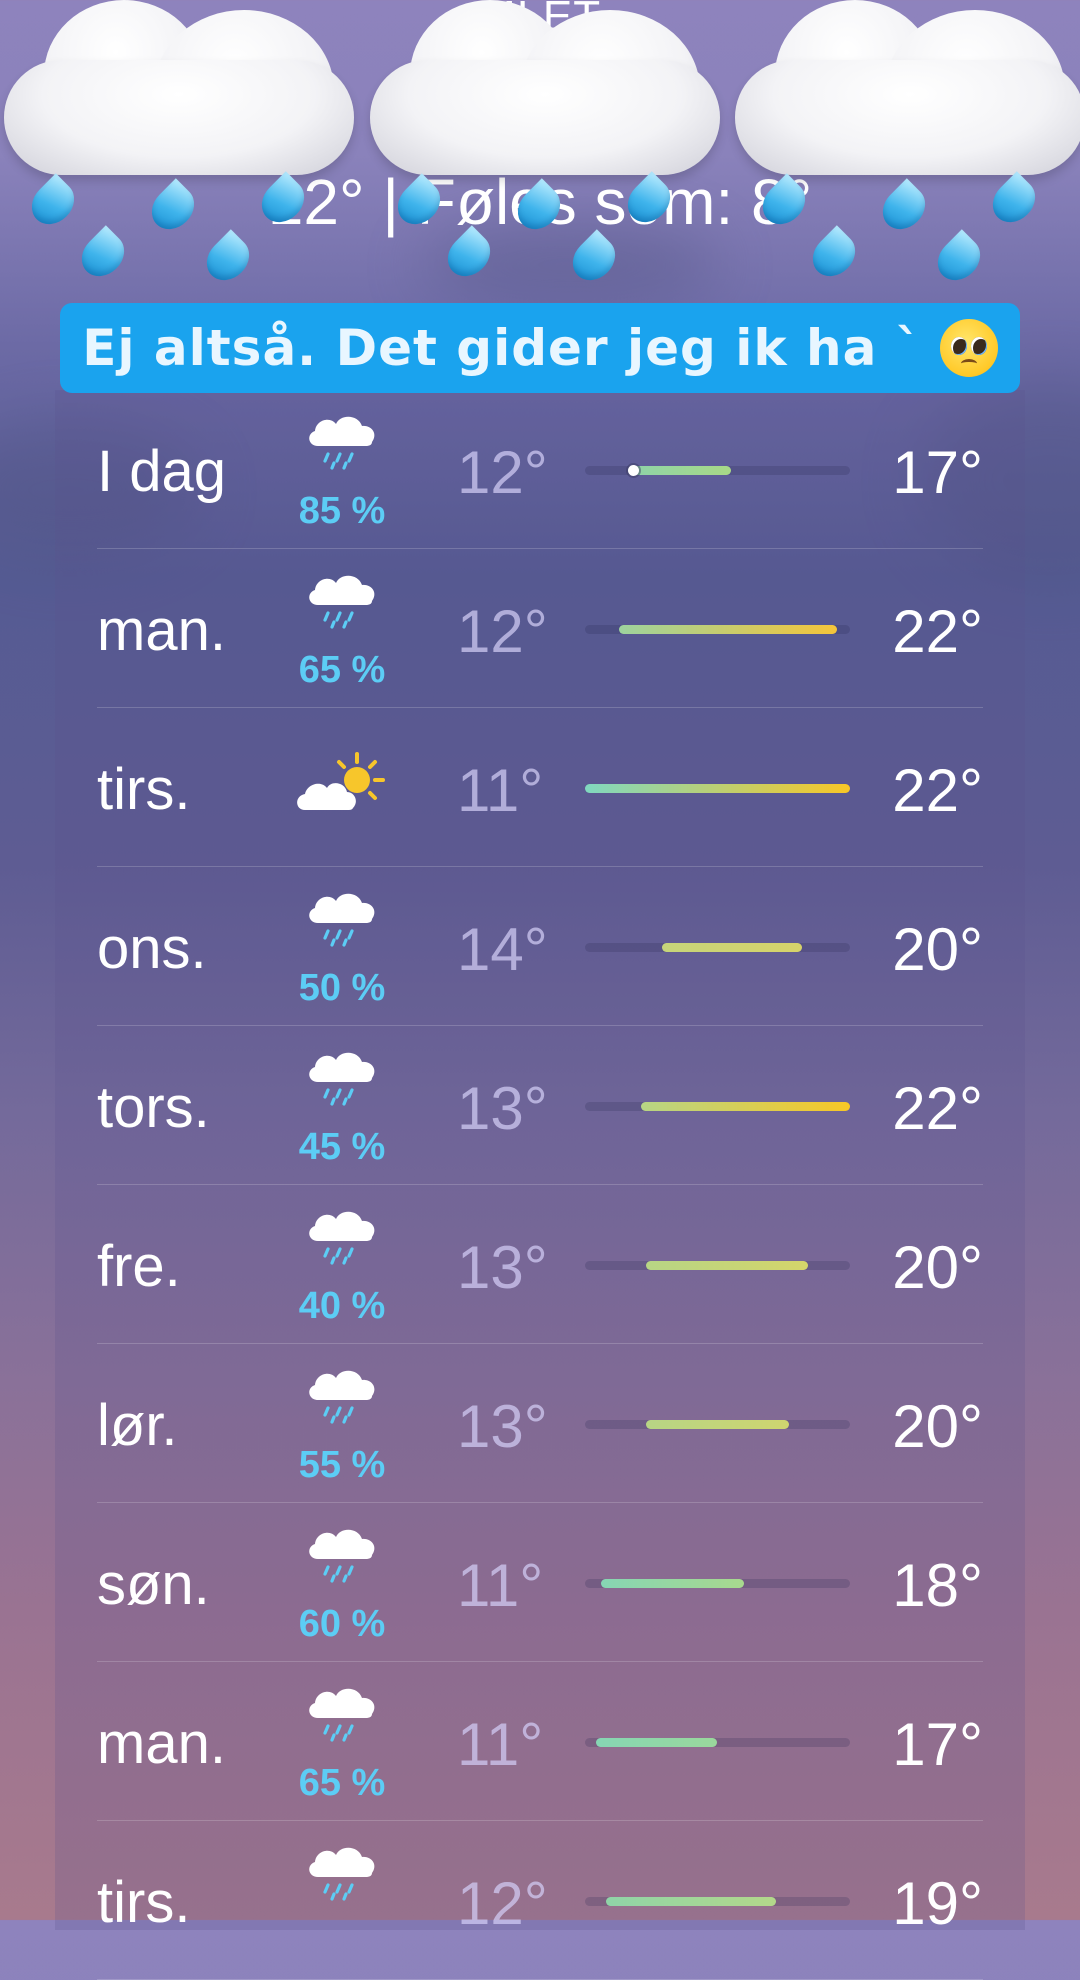  What do you see at coordinates (342, 988) in the screenshot?
I see `precipitation-chance: 50 %` at bounding box center [342, 988].